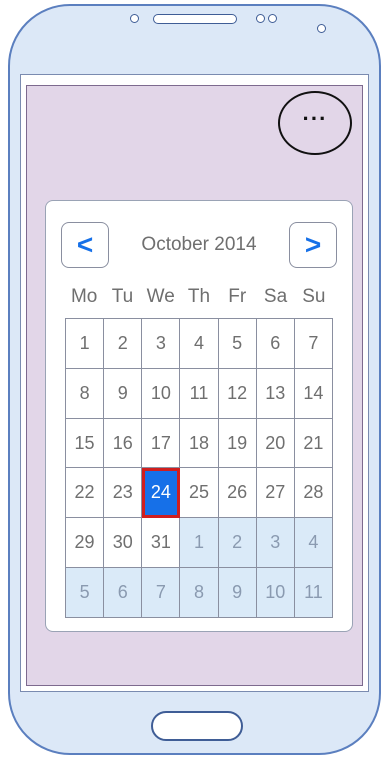  What do you see at coordinates (123, 443) in the screenshot?
I see `calendar-day: 16` at bounding box center [123, 443].